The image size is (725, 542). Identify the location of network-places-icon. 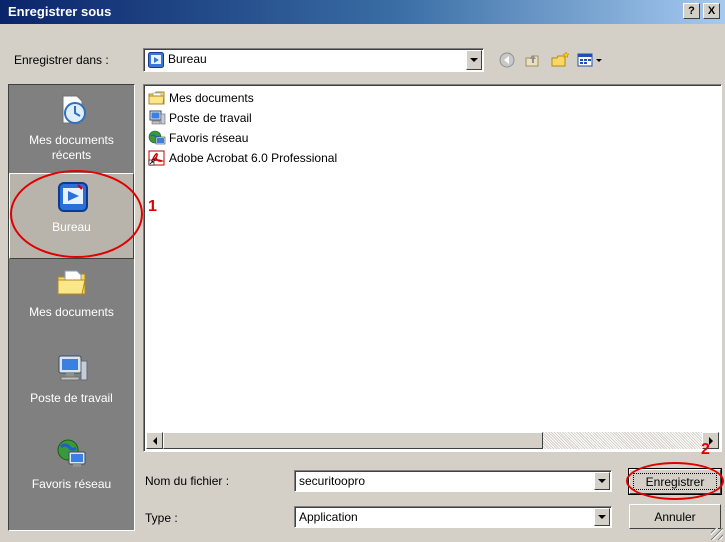
(72, 454).